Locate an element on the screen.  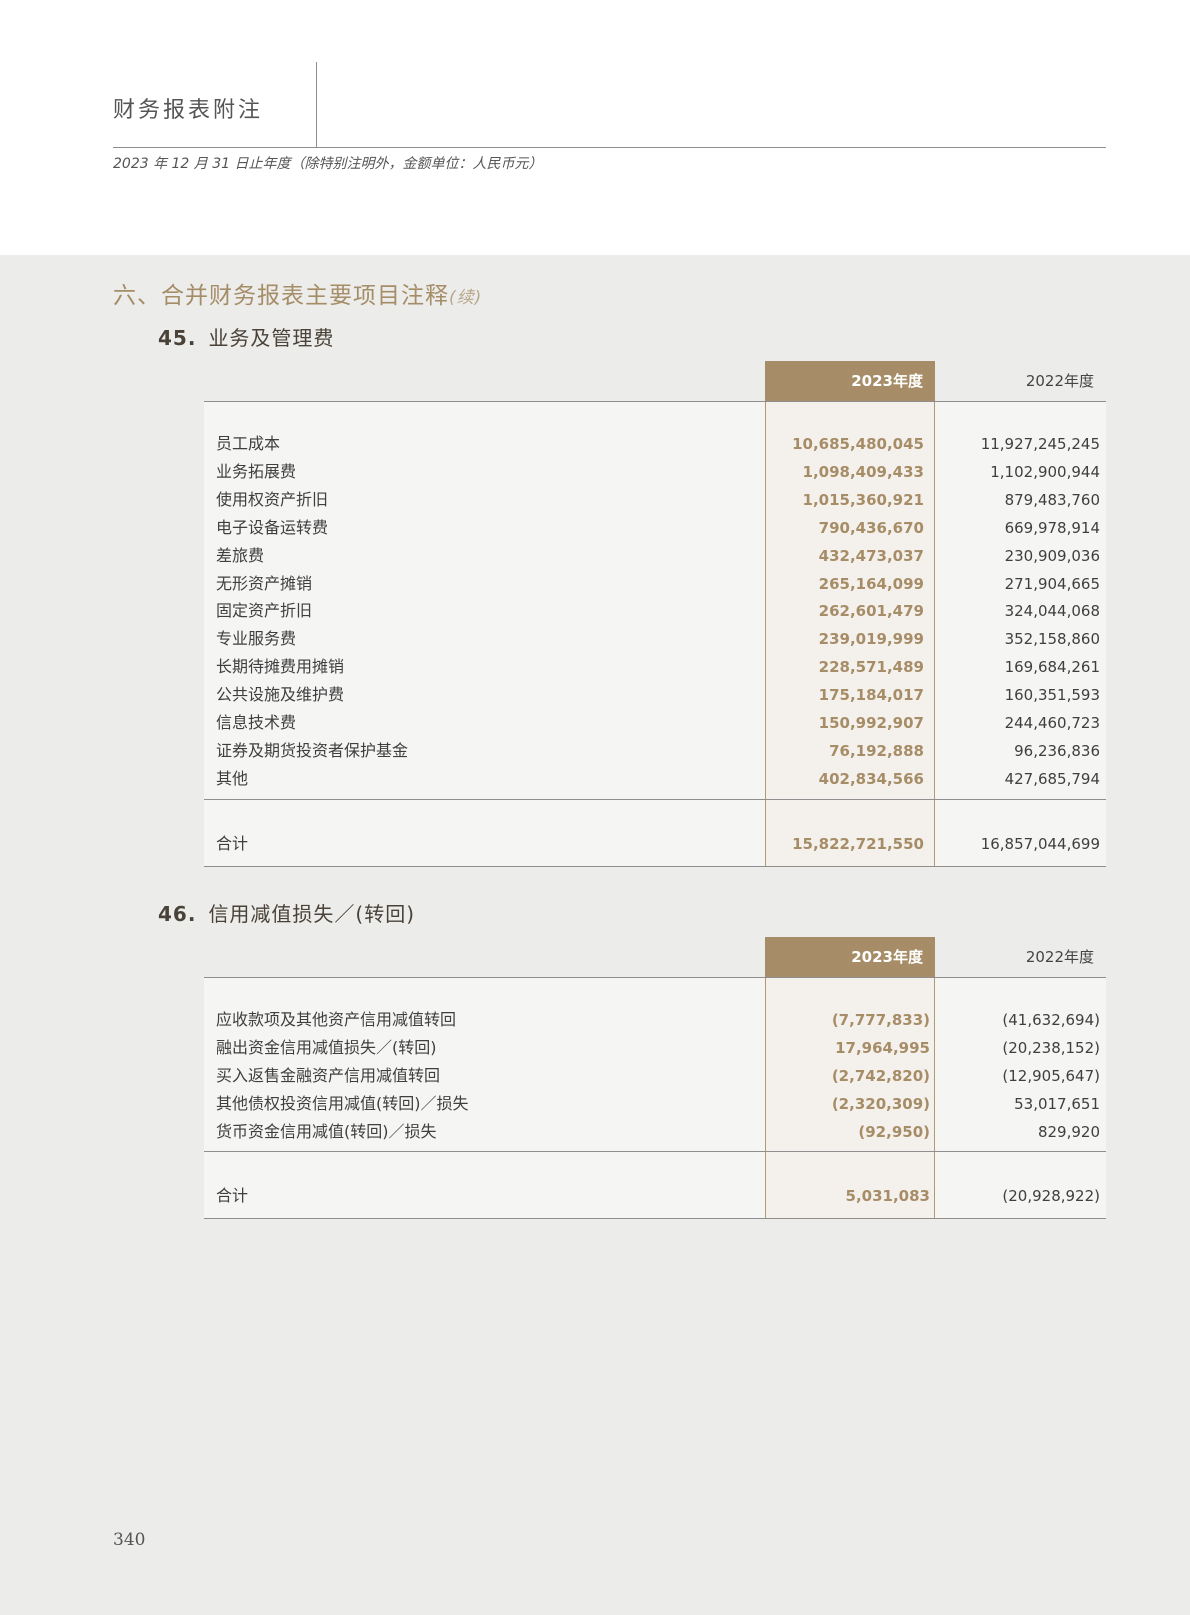
value-2023: 150,992,907 is located at coordinates (871, 723).